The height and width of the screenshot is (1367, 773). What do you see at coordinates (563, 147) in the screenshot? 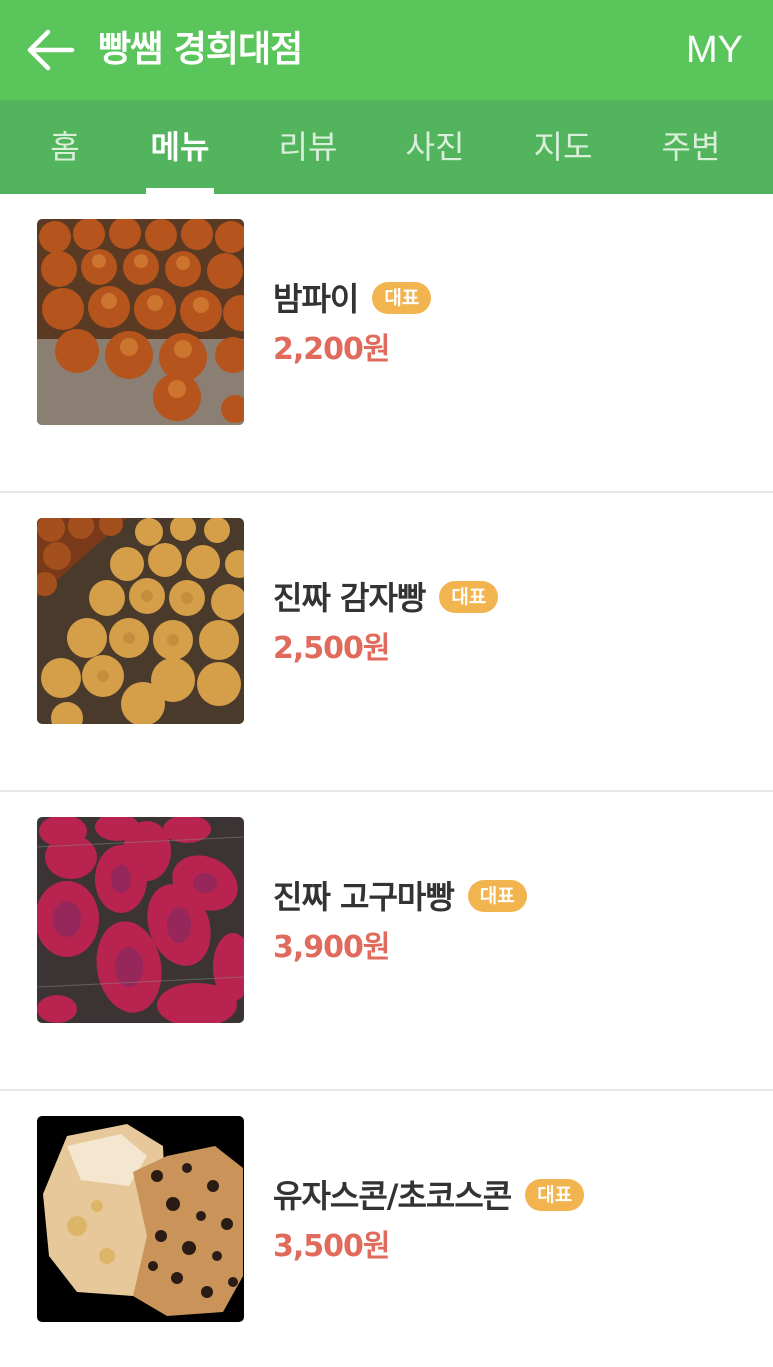
I see `tab-map: 지도` at bounding box center [563, 147].